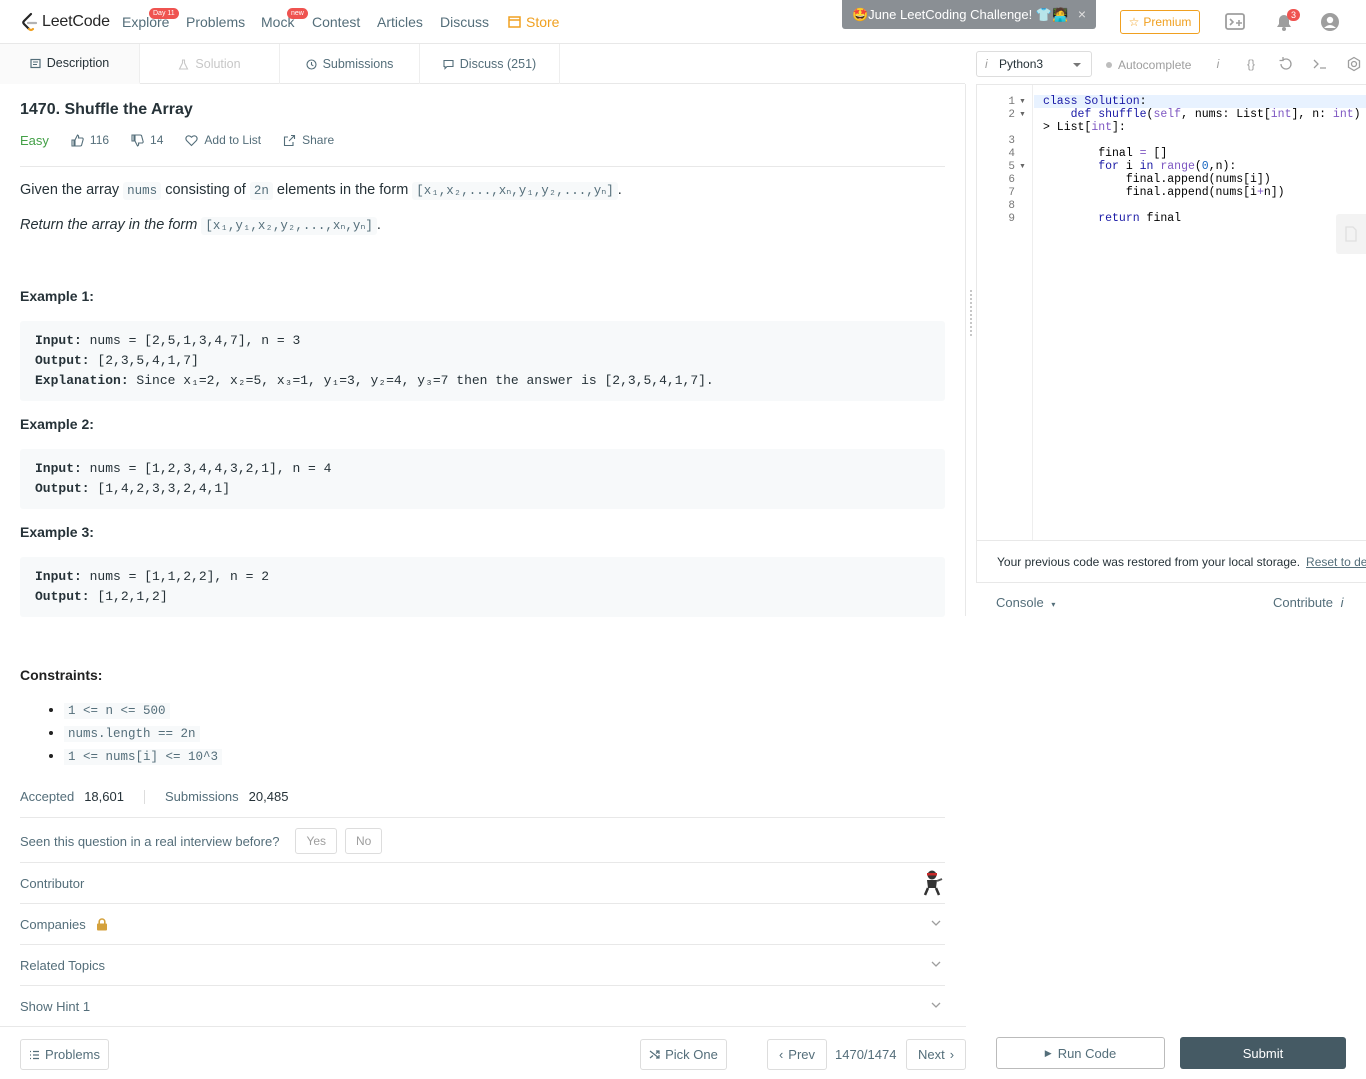 The width and height of the screenshot is (1366, 1079). Describe the element at coordinates (936, 1005) in the screenshot. I see `chevron-down-icon` at that location.